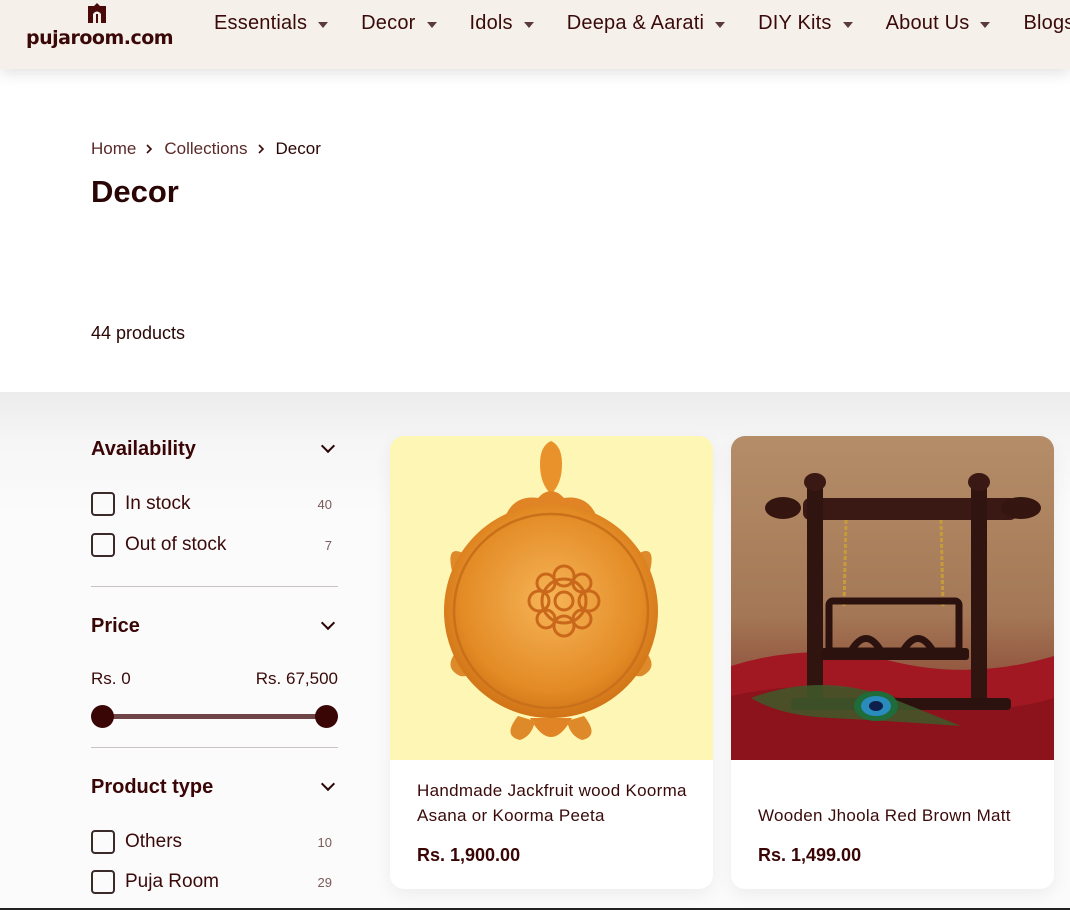 The width and height of the screenshot is (1070, 910). I want to click on filter-option-puja-room: Puja Room 29, so click(214, 882).